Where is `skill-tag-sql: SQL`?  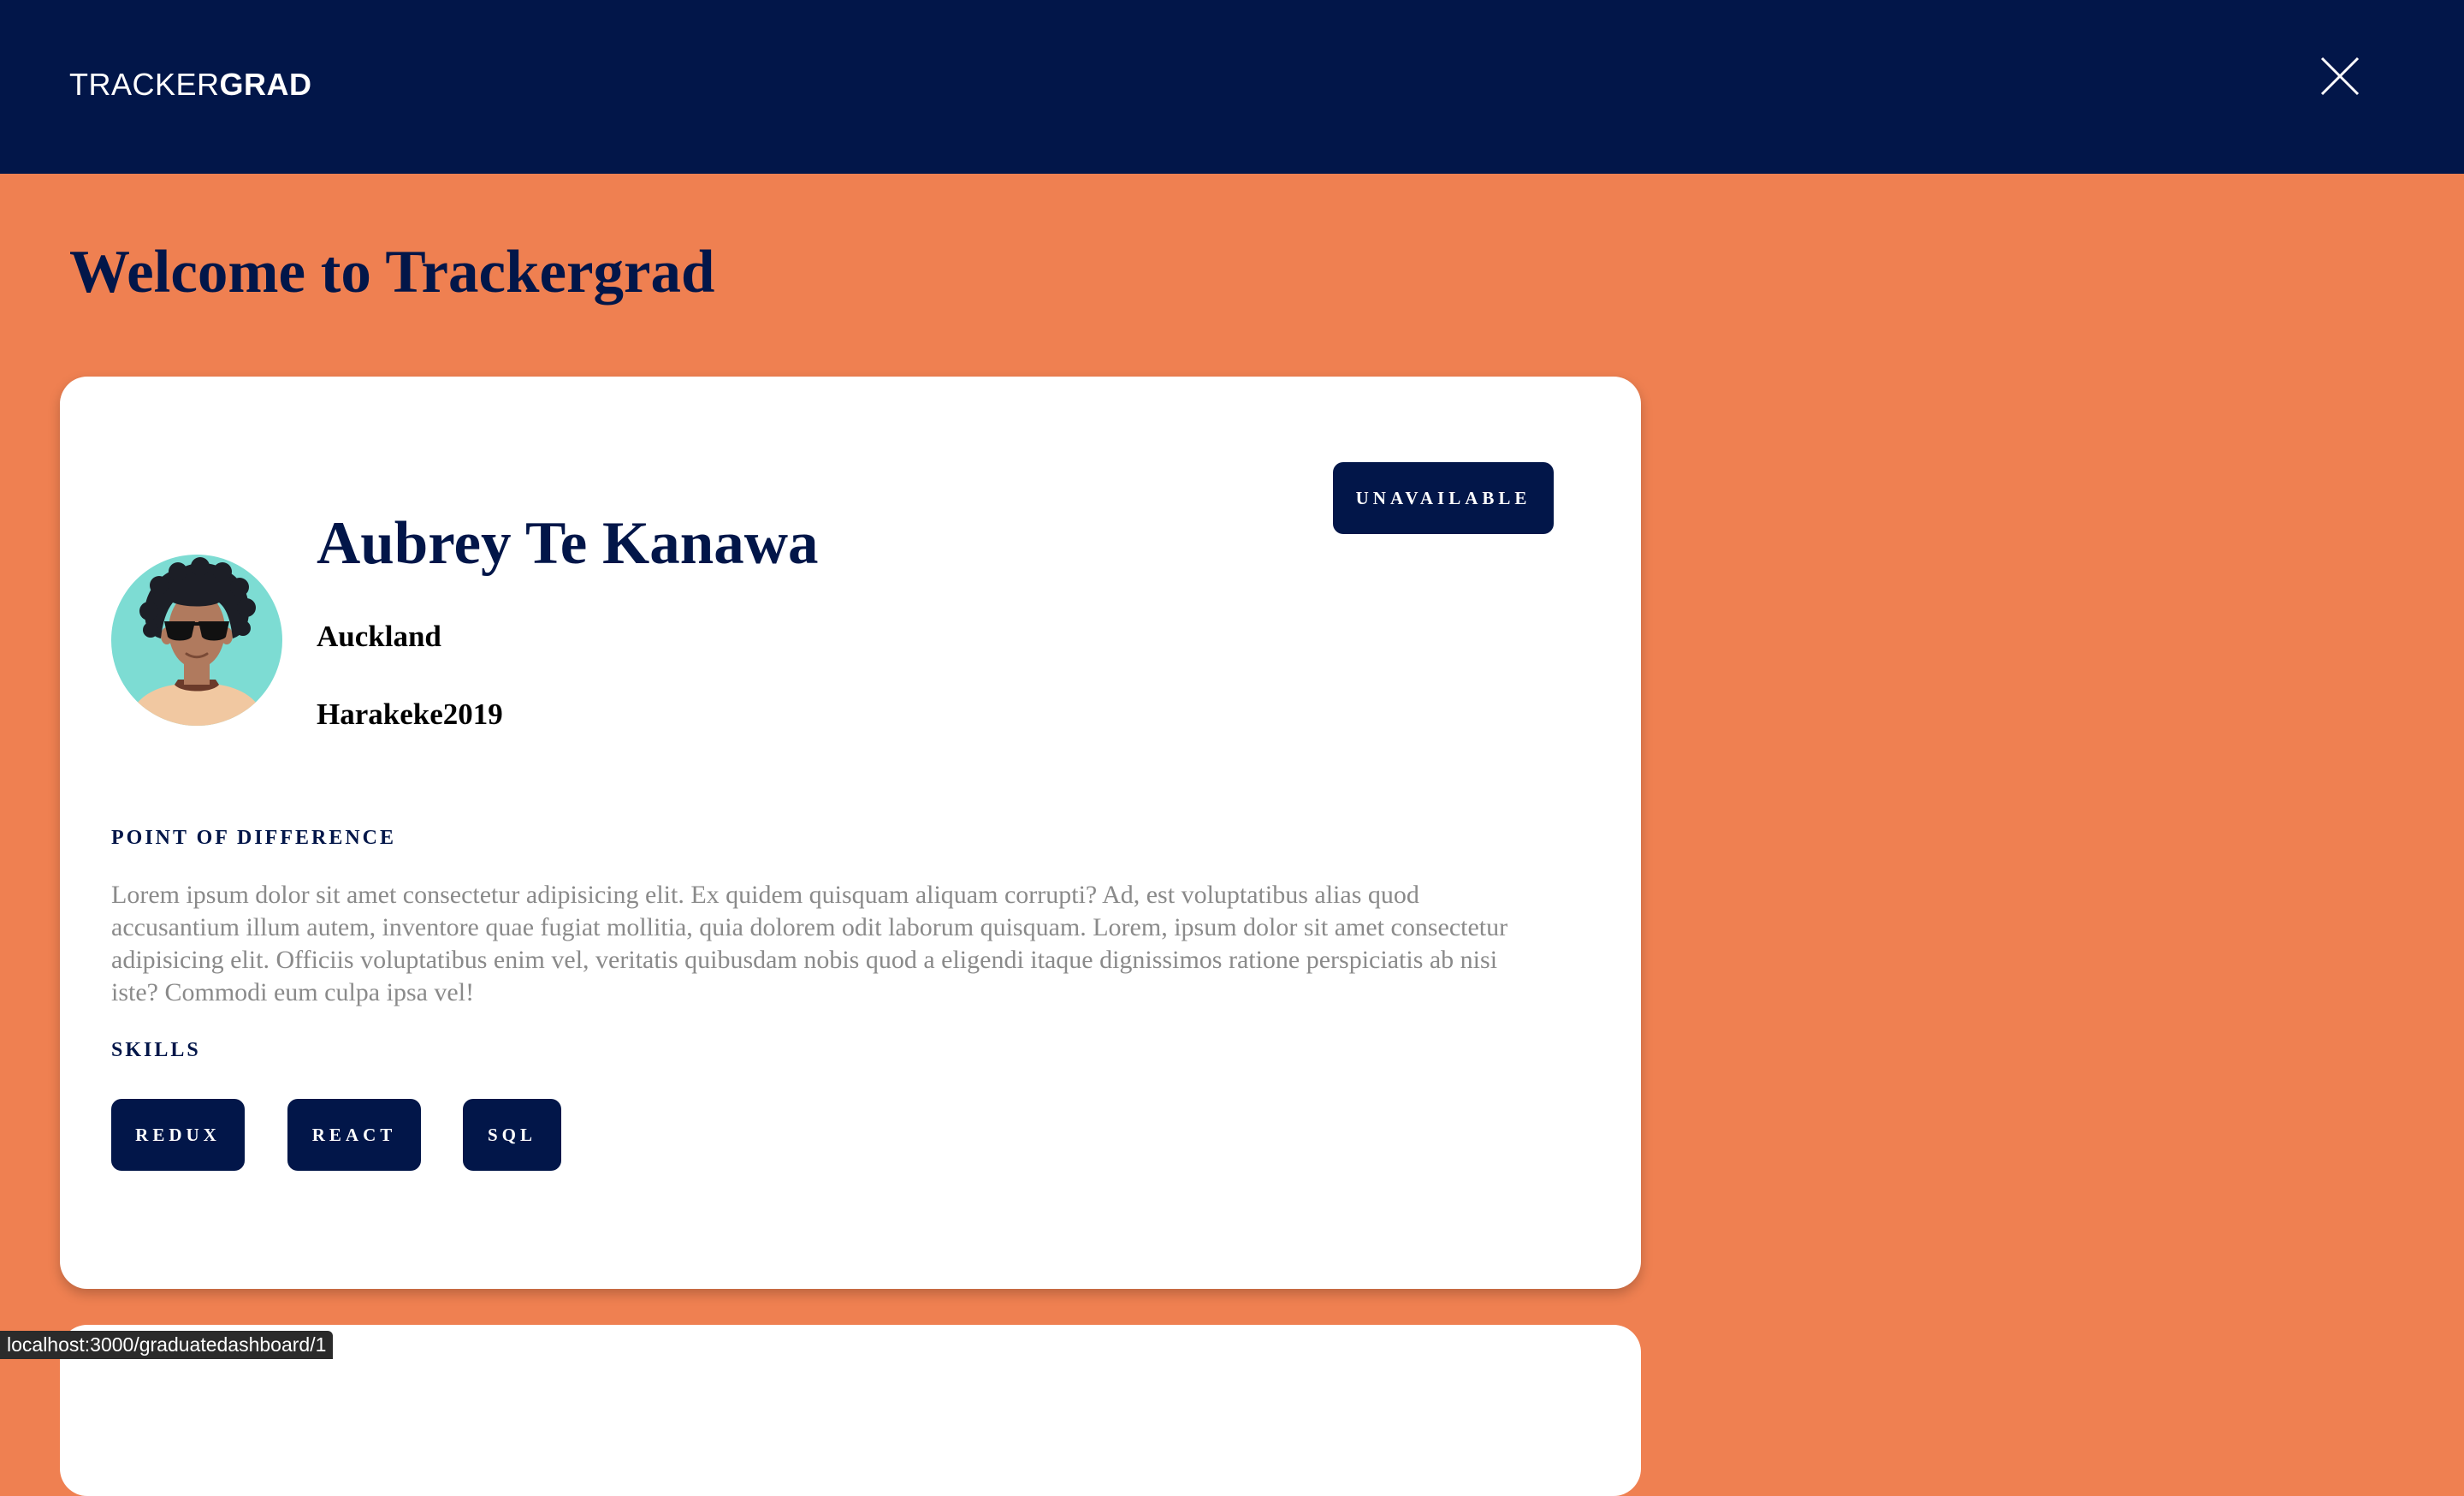
skill-tag-sql: SQL is located at coordinates (512, 1135).